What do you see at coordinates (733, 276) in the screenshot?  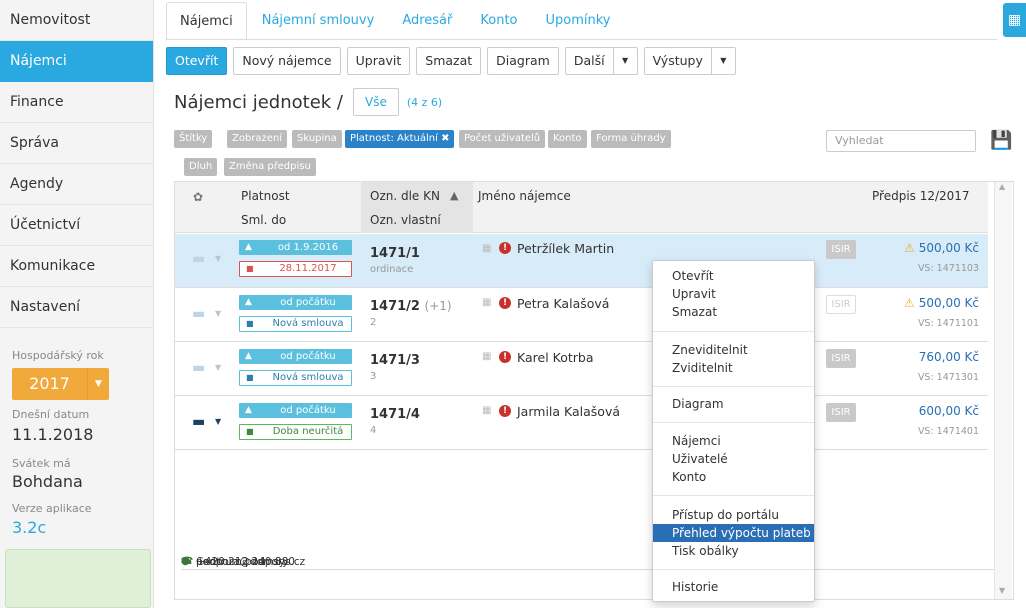 I see `menu-item-otevrit: Otevřít` at bounding box center [733, 276].